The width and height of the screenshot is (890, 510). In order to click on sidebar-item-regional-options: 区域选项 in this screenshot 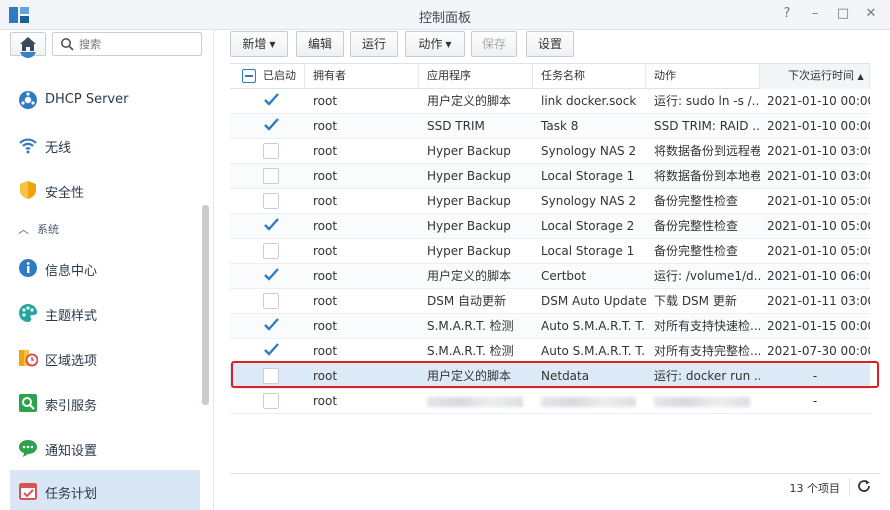, I will do `click(105, 358)`.